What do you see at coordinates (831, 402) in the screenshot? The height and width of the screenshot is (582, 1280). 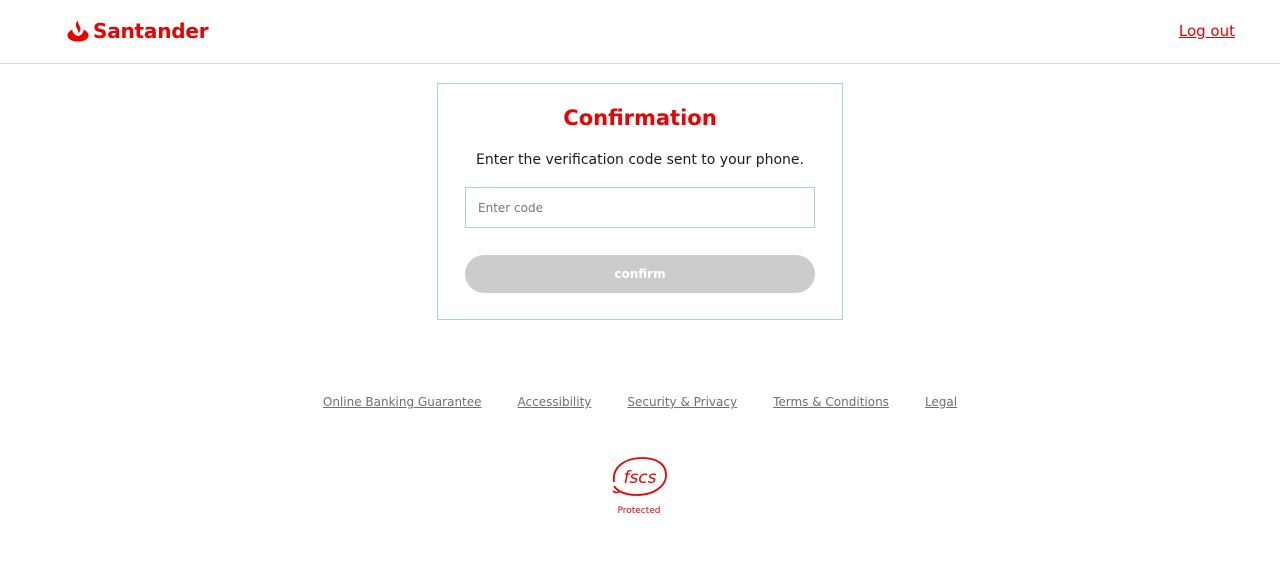 I see `footer-link-terms-conditions: Terms & Conditions` at bounding box center [831, 402].